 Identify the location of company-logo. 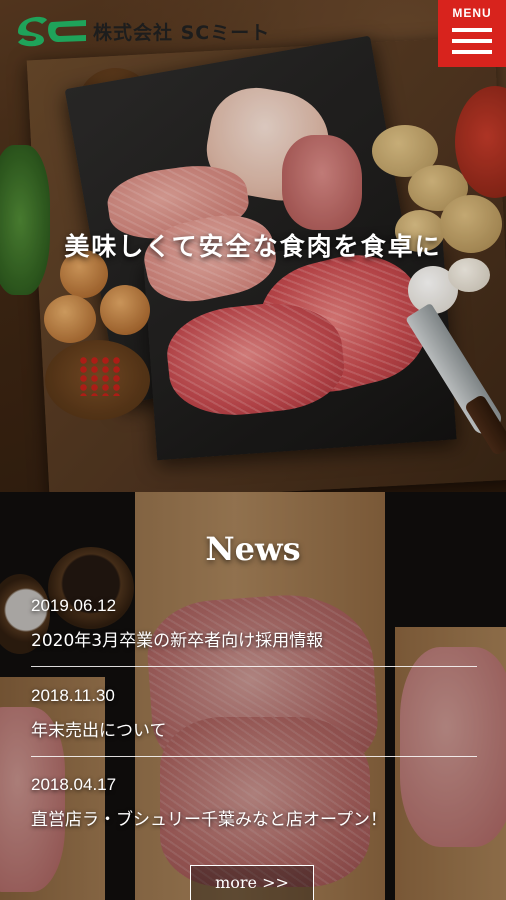
(51, 30).